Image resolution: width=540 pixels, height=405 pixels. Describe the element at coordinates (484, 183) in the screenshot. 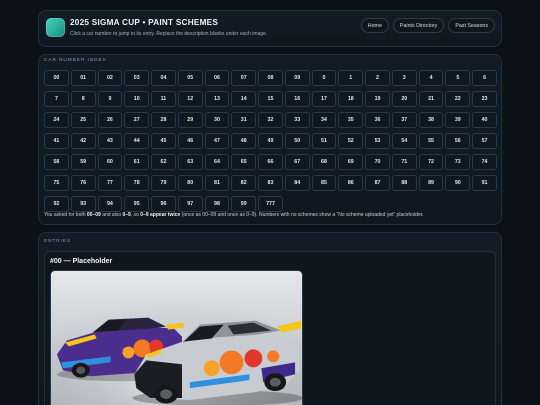

I see `car-number-link: 91` at that location.